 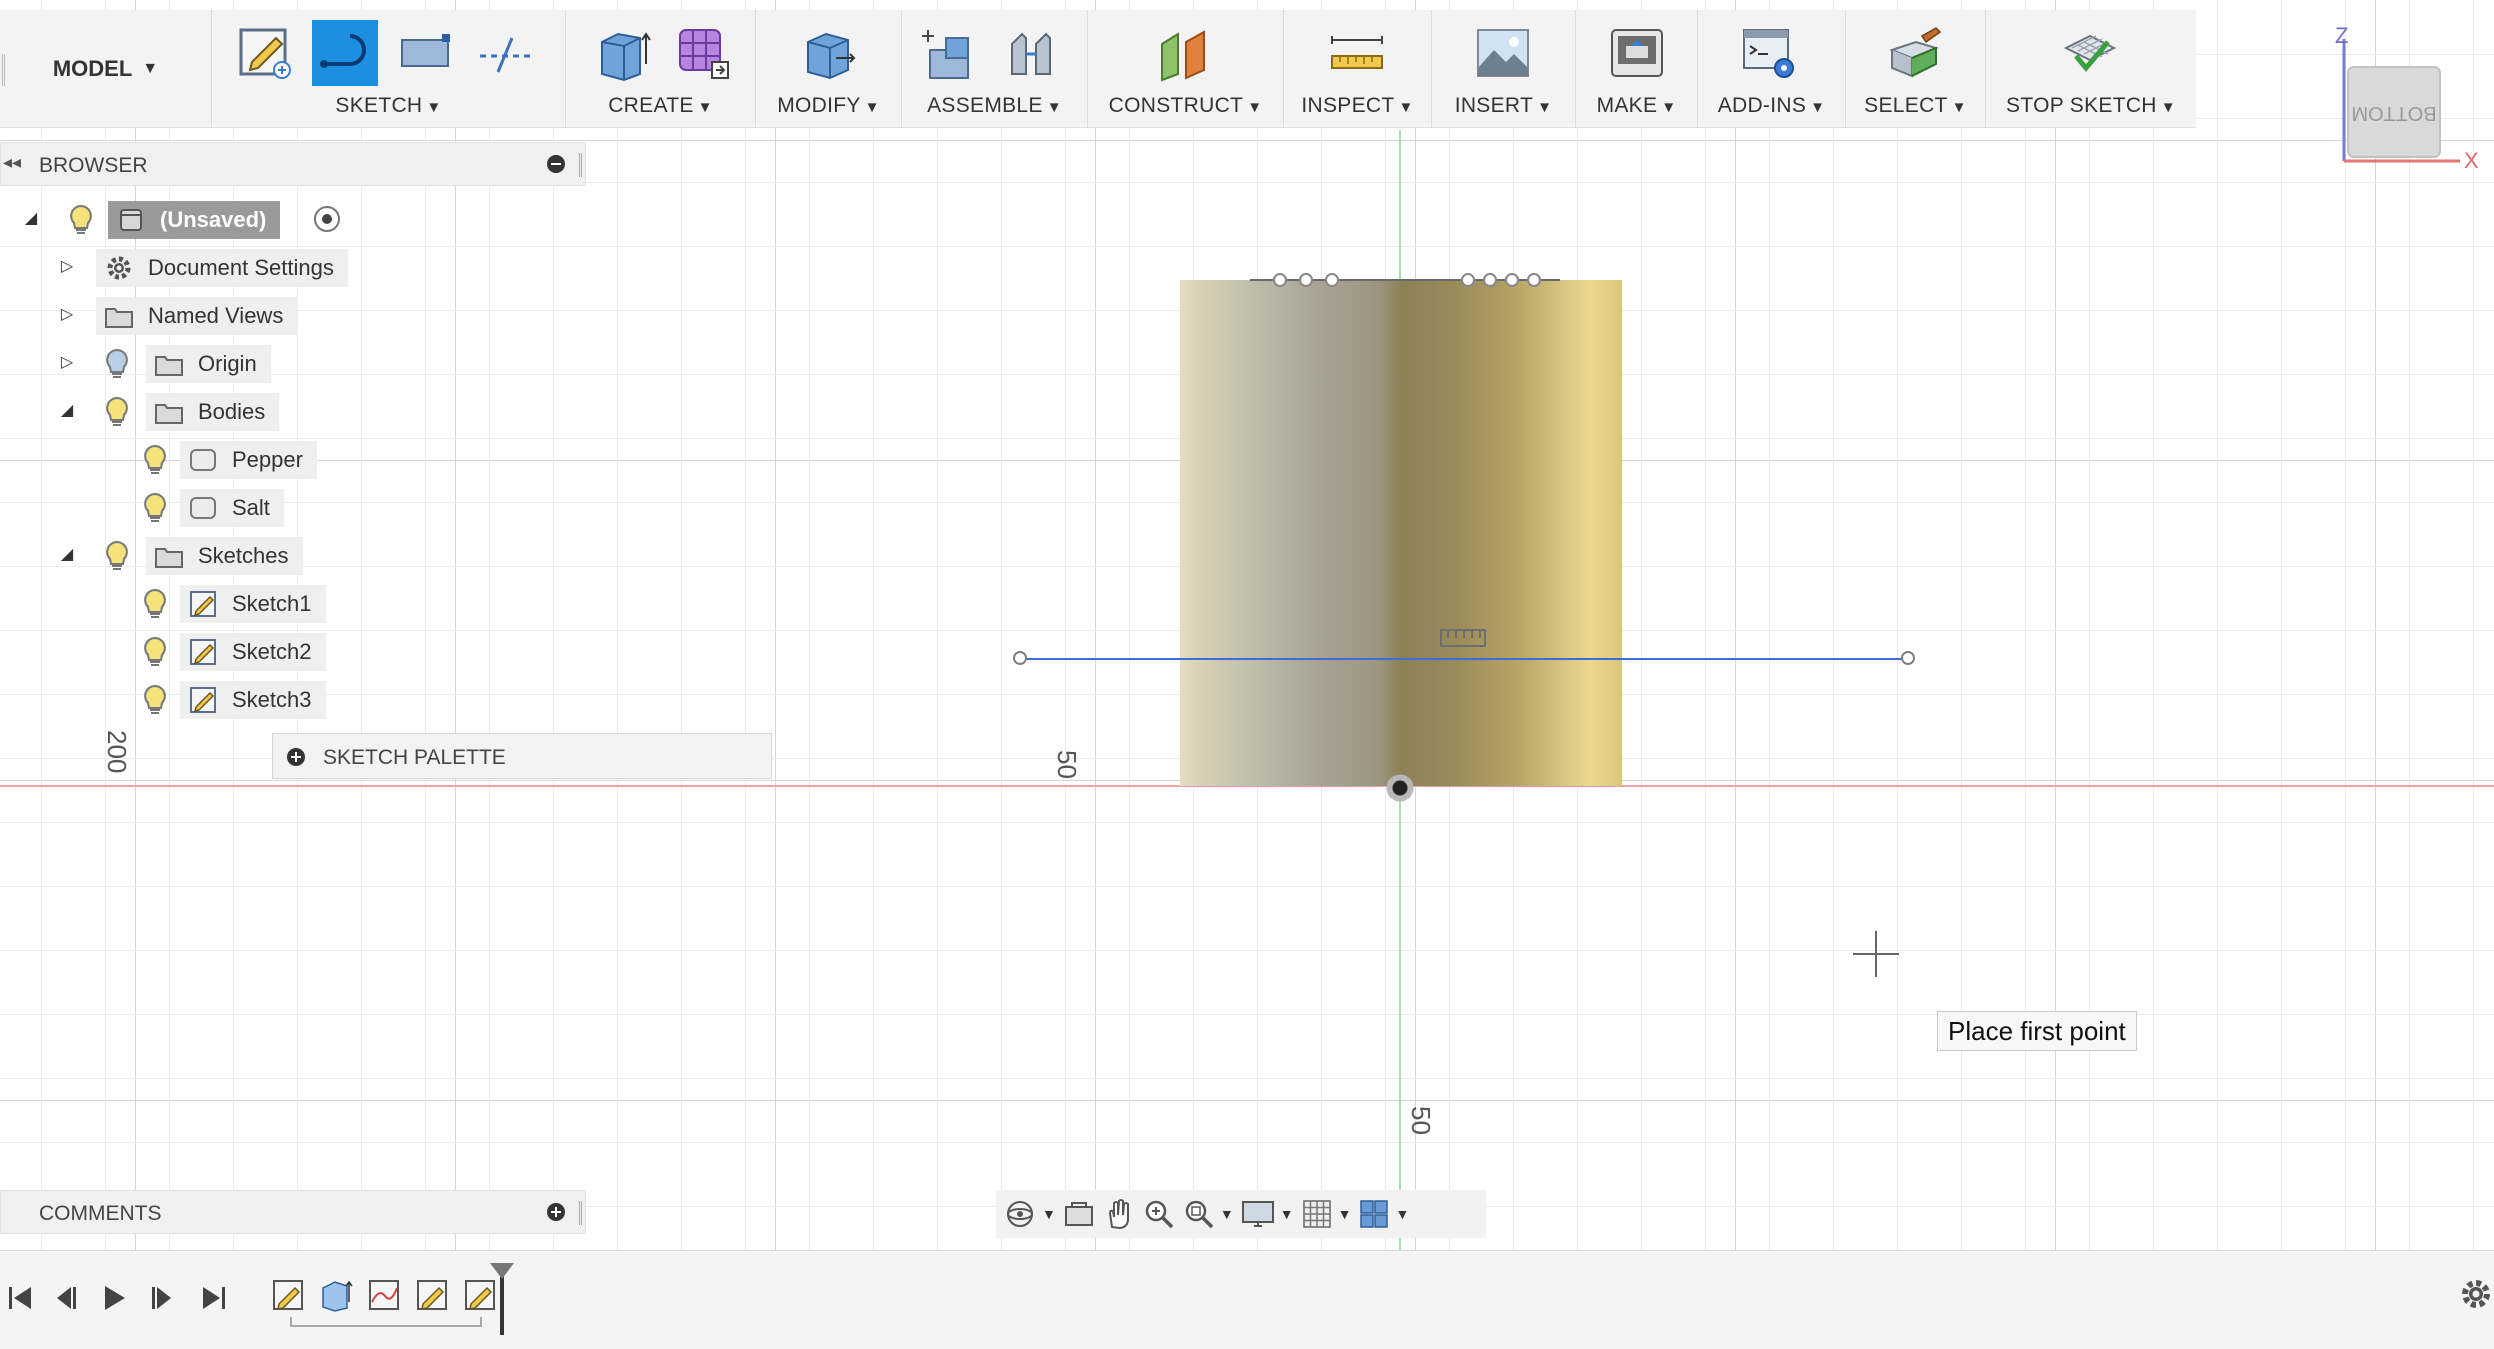 I want to click on group-label: INSERT ▼, so click(x=1503, y=106).